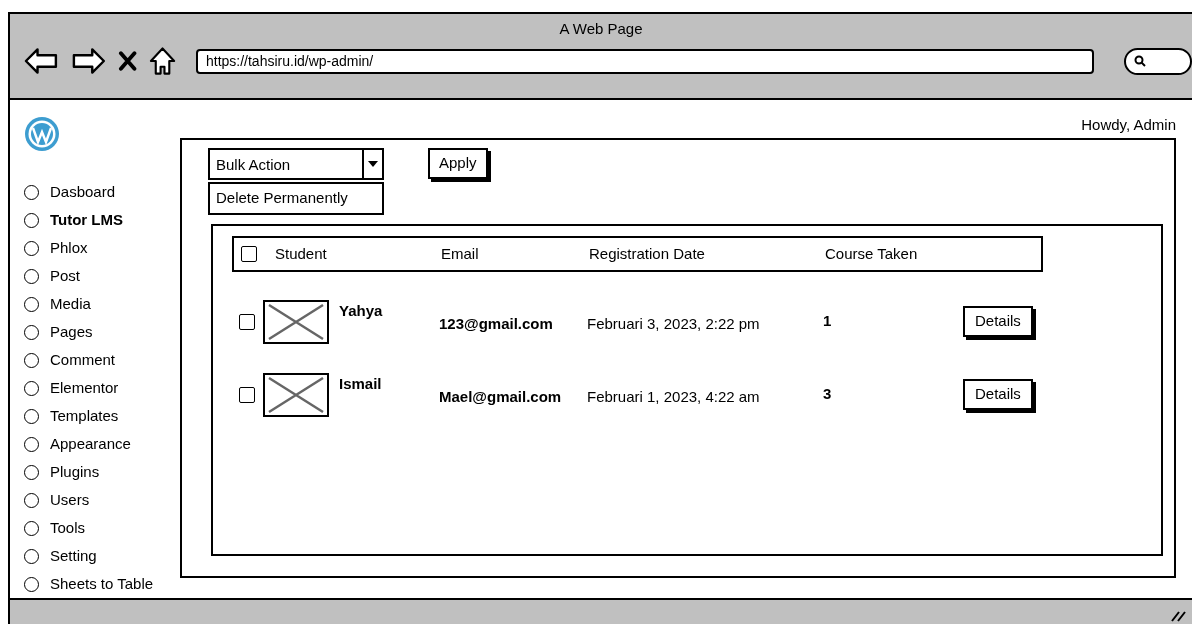 The height and width of the screenshot is (624, 1192). What do you see at coordinates (84, 388) in the screenshot?
I see `sidebar-item: Elementor` at bounding box center [84, 388].